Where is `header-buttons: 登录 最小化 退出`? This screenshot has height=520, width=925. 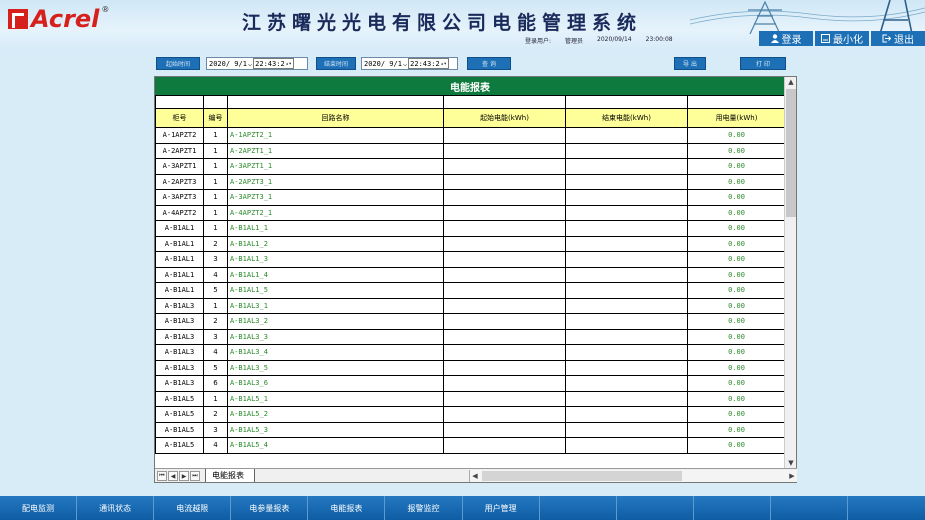 header-buttons: 登录 最小化 退出 is located at coordinates (841, 39).